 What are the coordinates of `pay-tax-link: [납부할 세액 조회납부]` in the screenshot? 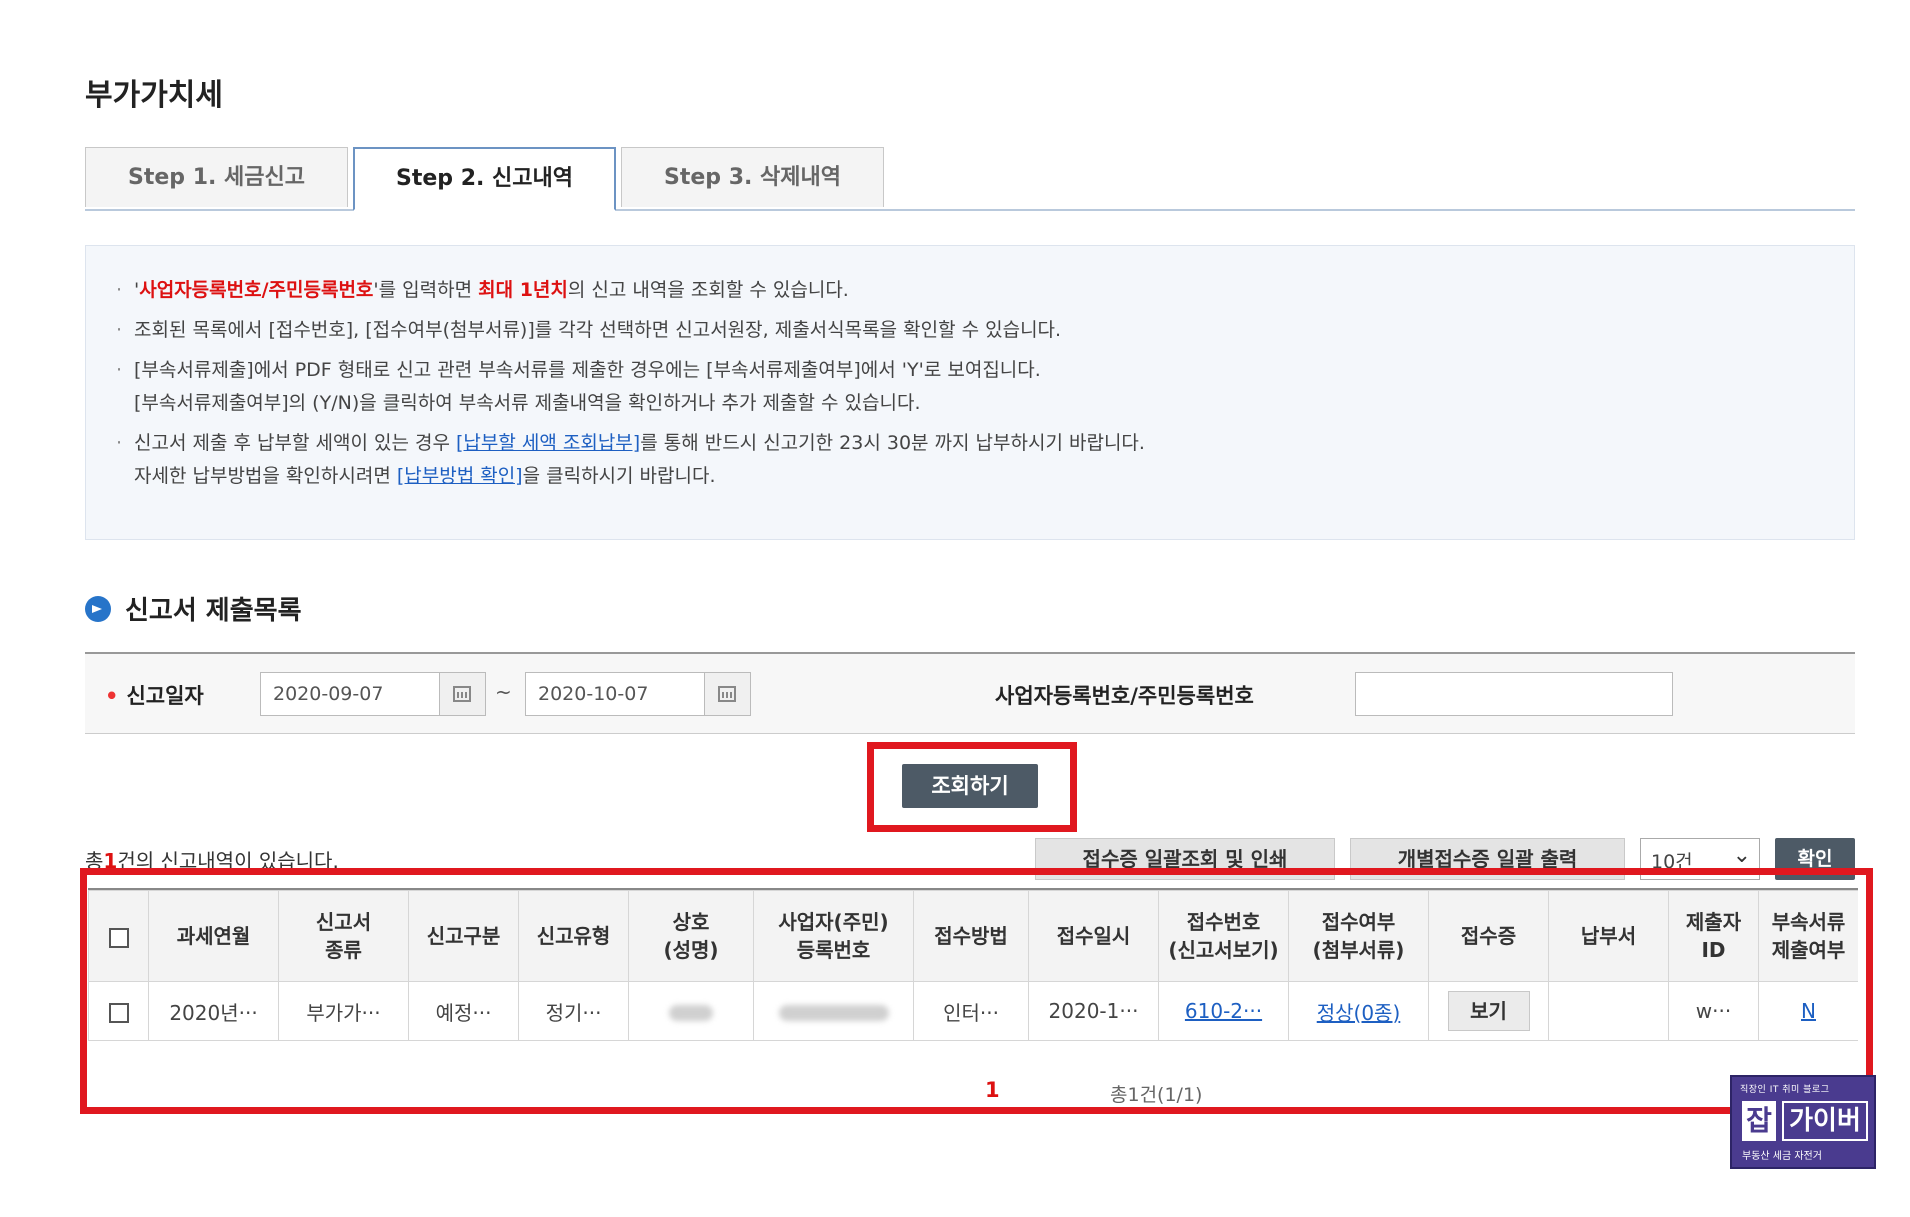 It's located at (548, 443).